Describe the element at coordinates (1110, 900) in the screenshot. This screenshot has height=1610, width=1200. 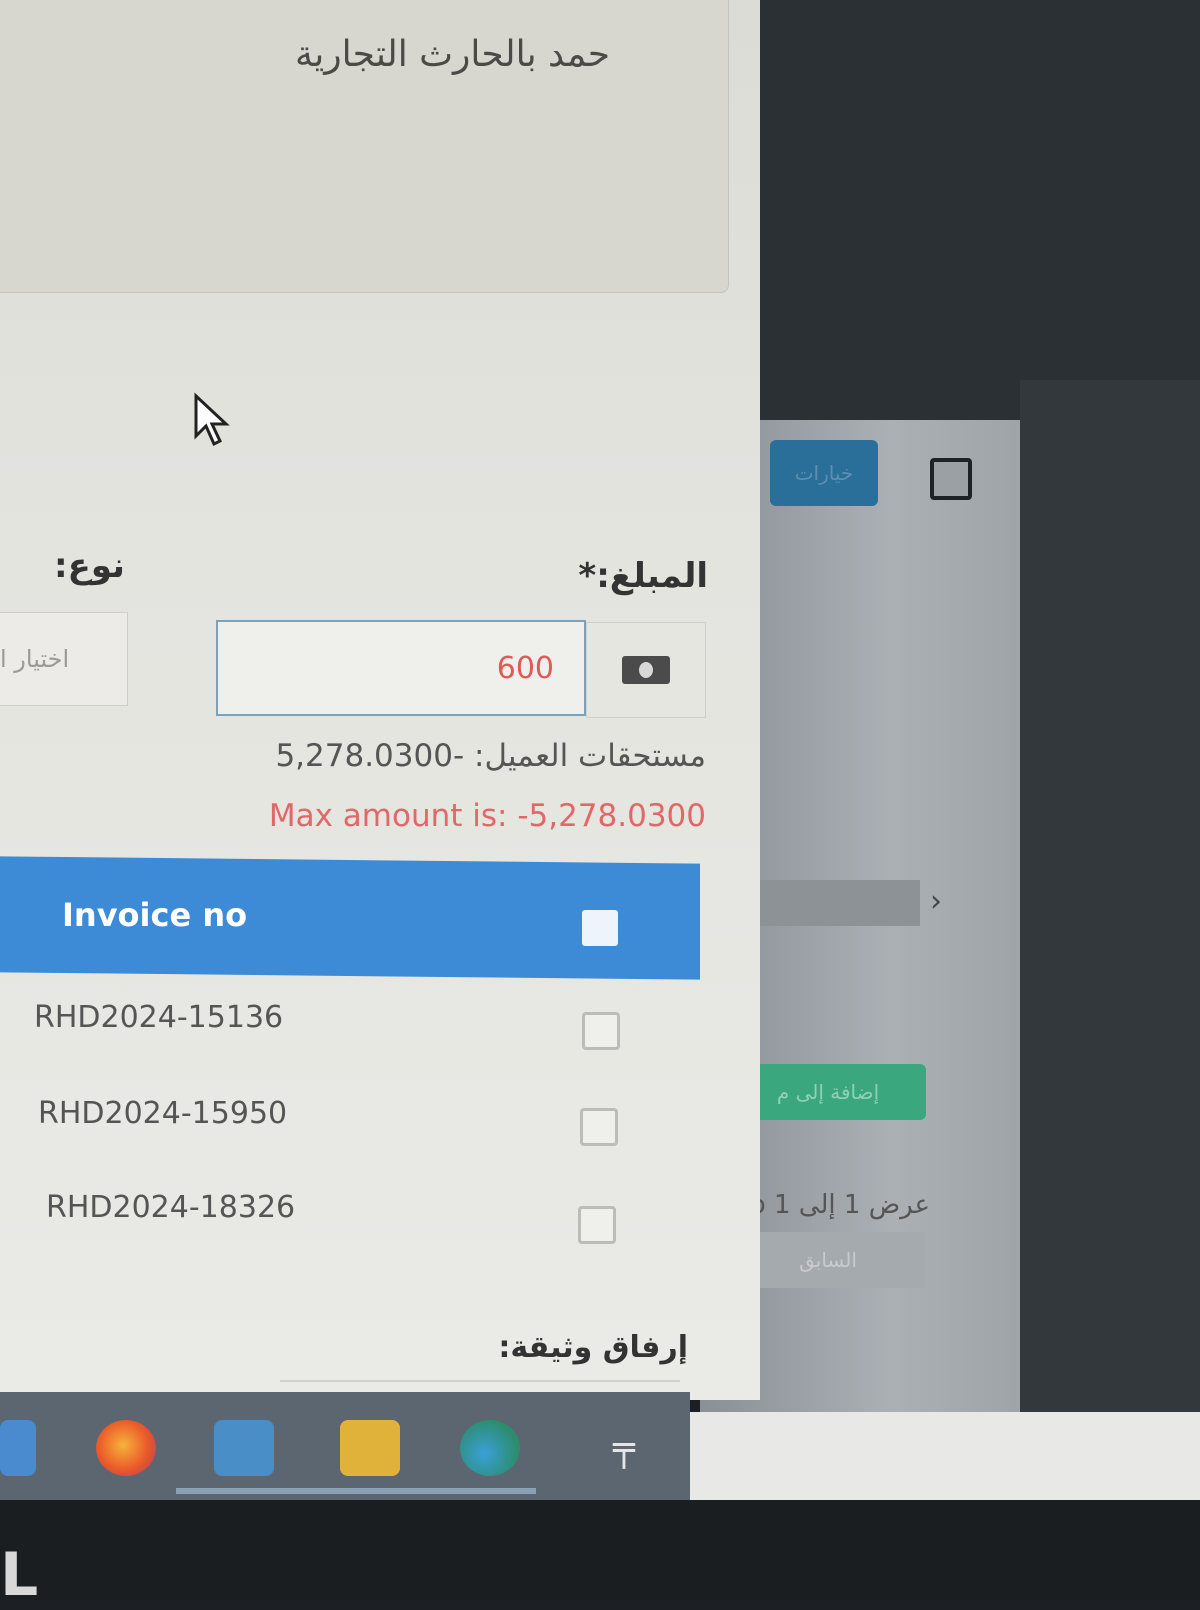
I see `background-sidebar` at that location.